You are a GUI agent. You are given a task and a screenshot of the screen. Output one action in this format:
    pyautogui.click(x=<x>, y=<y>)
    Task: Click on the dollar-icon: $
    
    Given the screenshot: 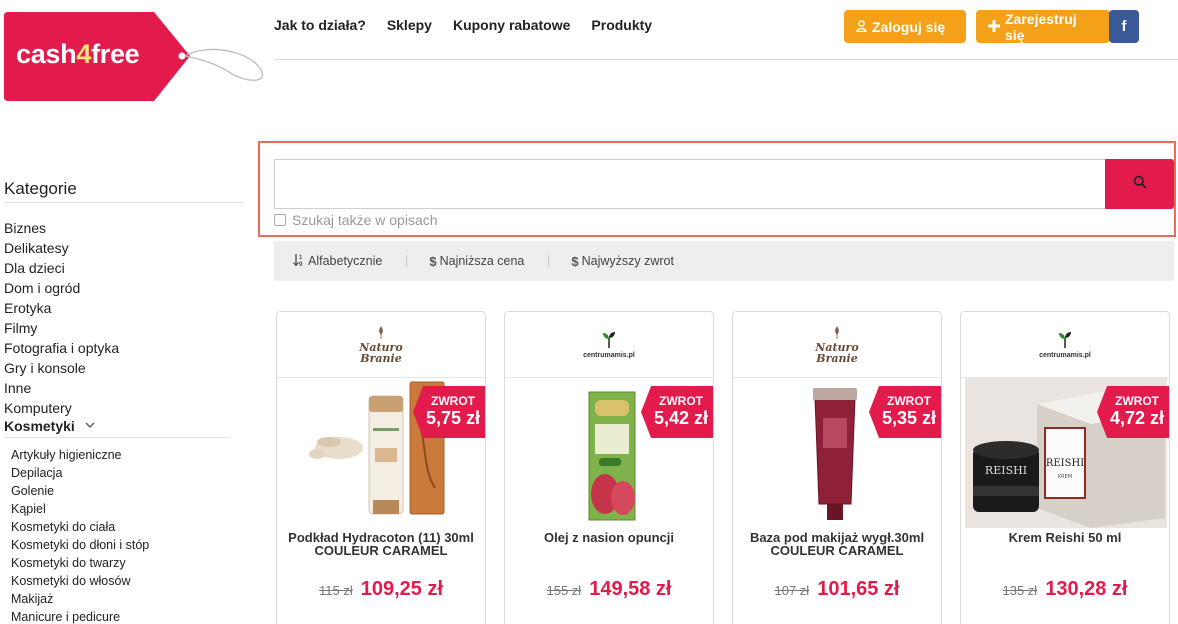 What is the action you would take?
    pyautogui.click(x=575, y=261)
    